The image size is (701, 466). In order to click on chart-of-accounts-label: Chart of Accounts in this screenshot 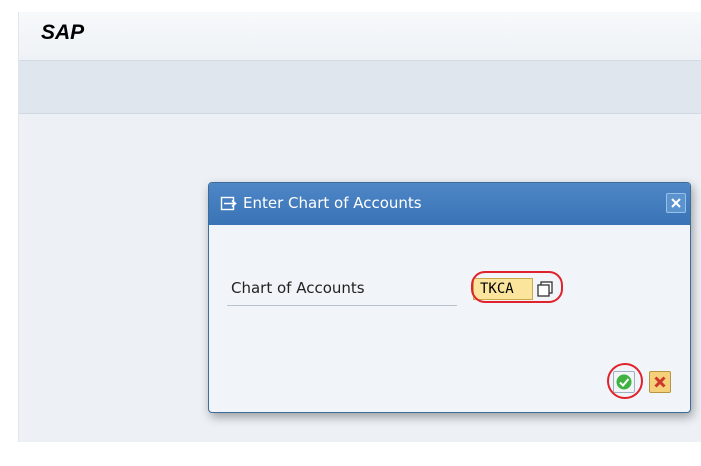, I will do `click(298, 288)`.